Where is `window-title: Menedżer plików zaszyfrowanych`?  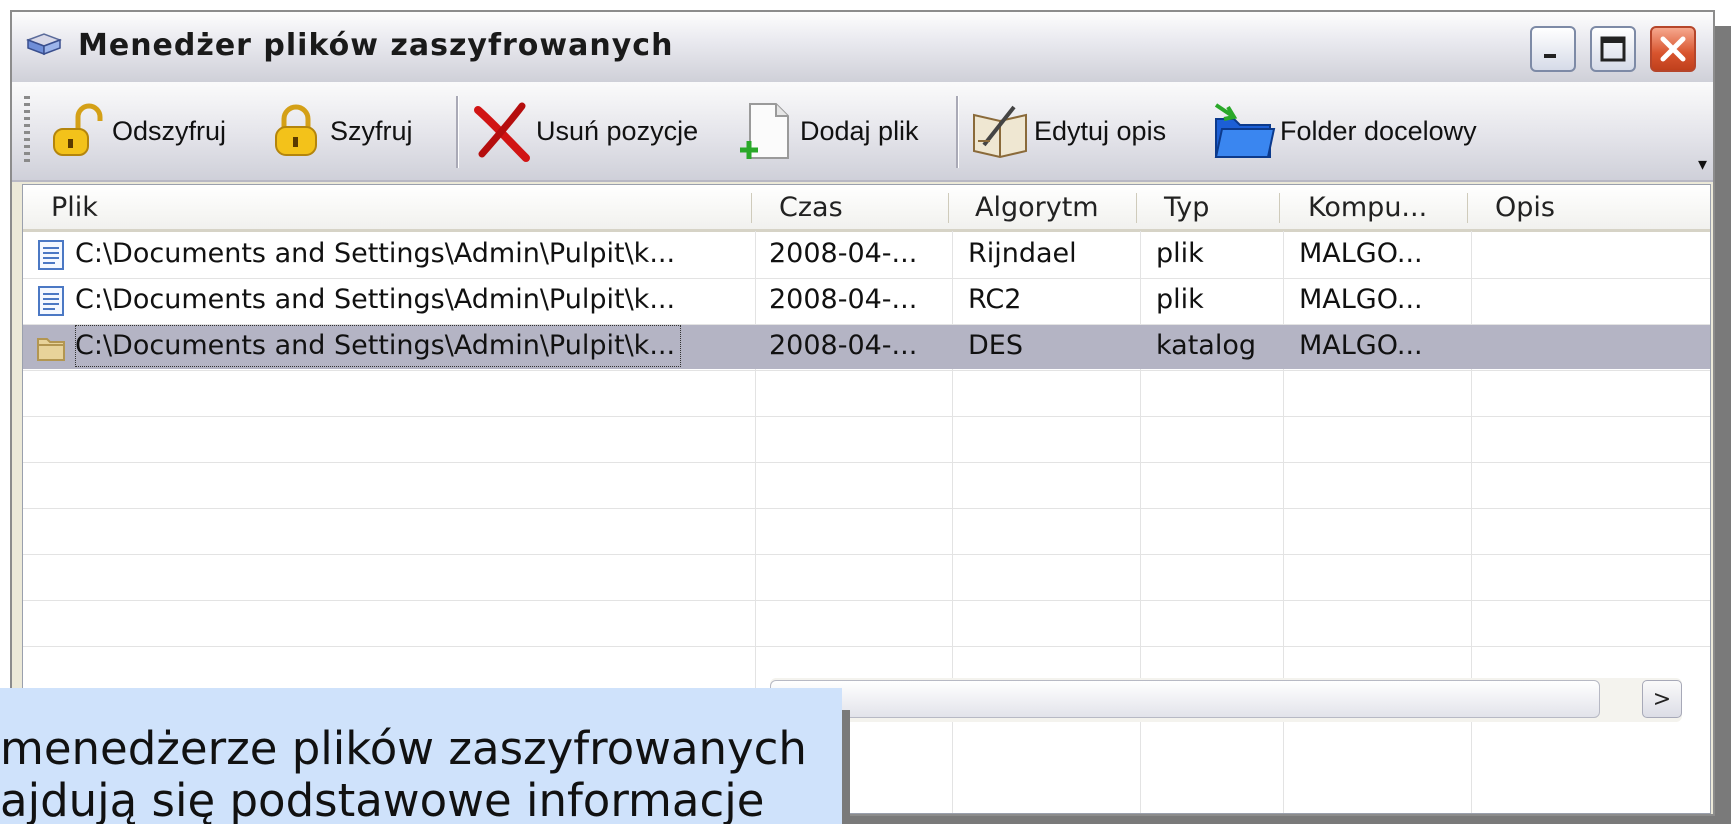
window-title: Menedżer plików zaszyfrowanych is located at coordinates (376, 45).